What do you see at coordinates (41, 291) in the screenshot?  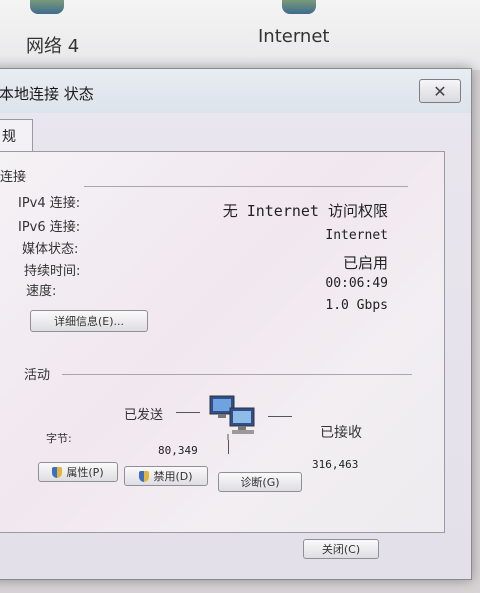 I see `speed-label: 速度:` at bounding box center [41, 291].